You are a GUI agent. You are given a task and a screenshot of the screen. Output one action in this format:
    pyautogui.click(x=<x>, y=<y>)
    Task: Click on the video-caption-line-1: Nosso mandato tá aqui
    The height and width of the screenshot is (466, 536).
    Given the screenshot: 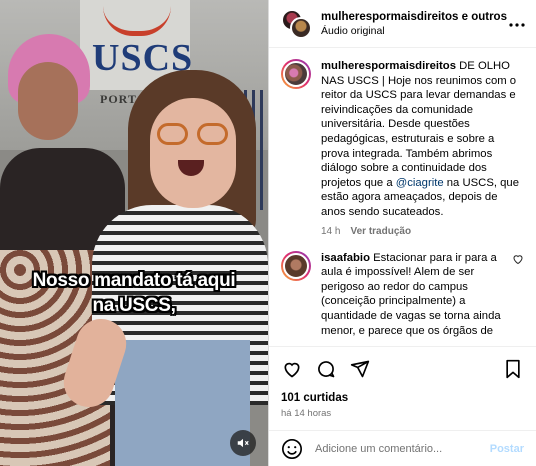 What is the action you would take?
    pyautogui.click(x=134, y=280)
    